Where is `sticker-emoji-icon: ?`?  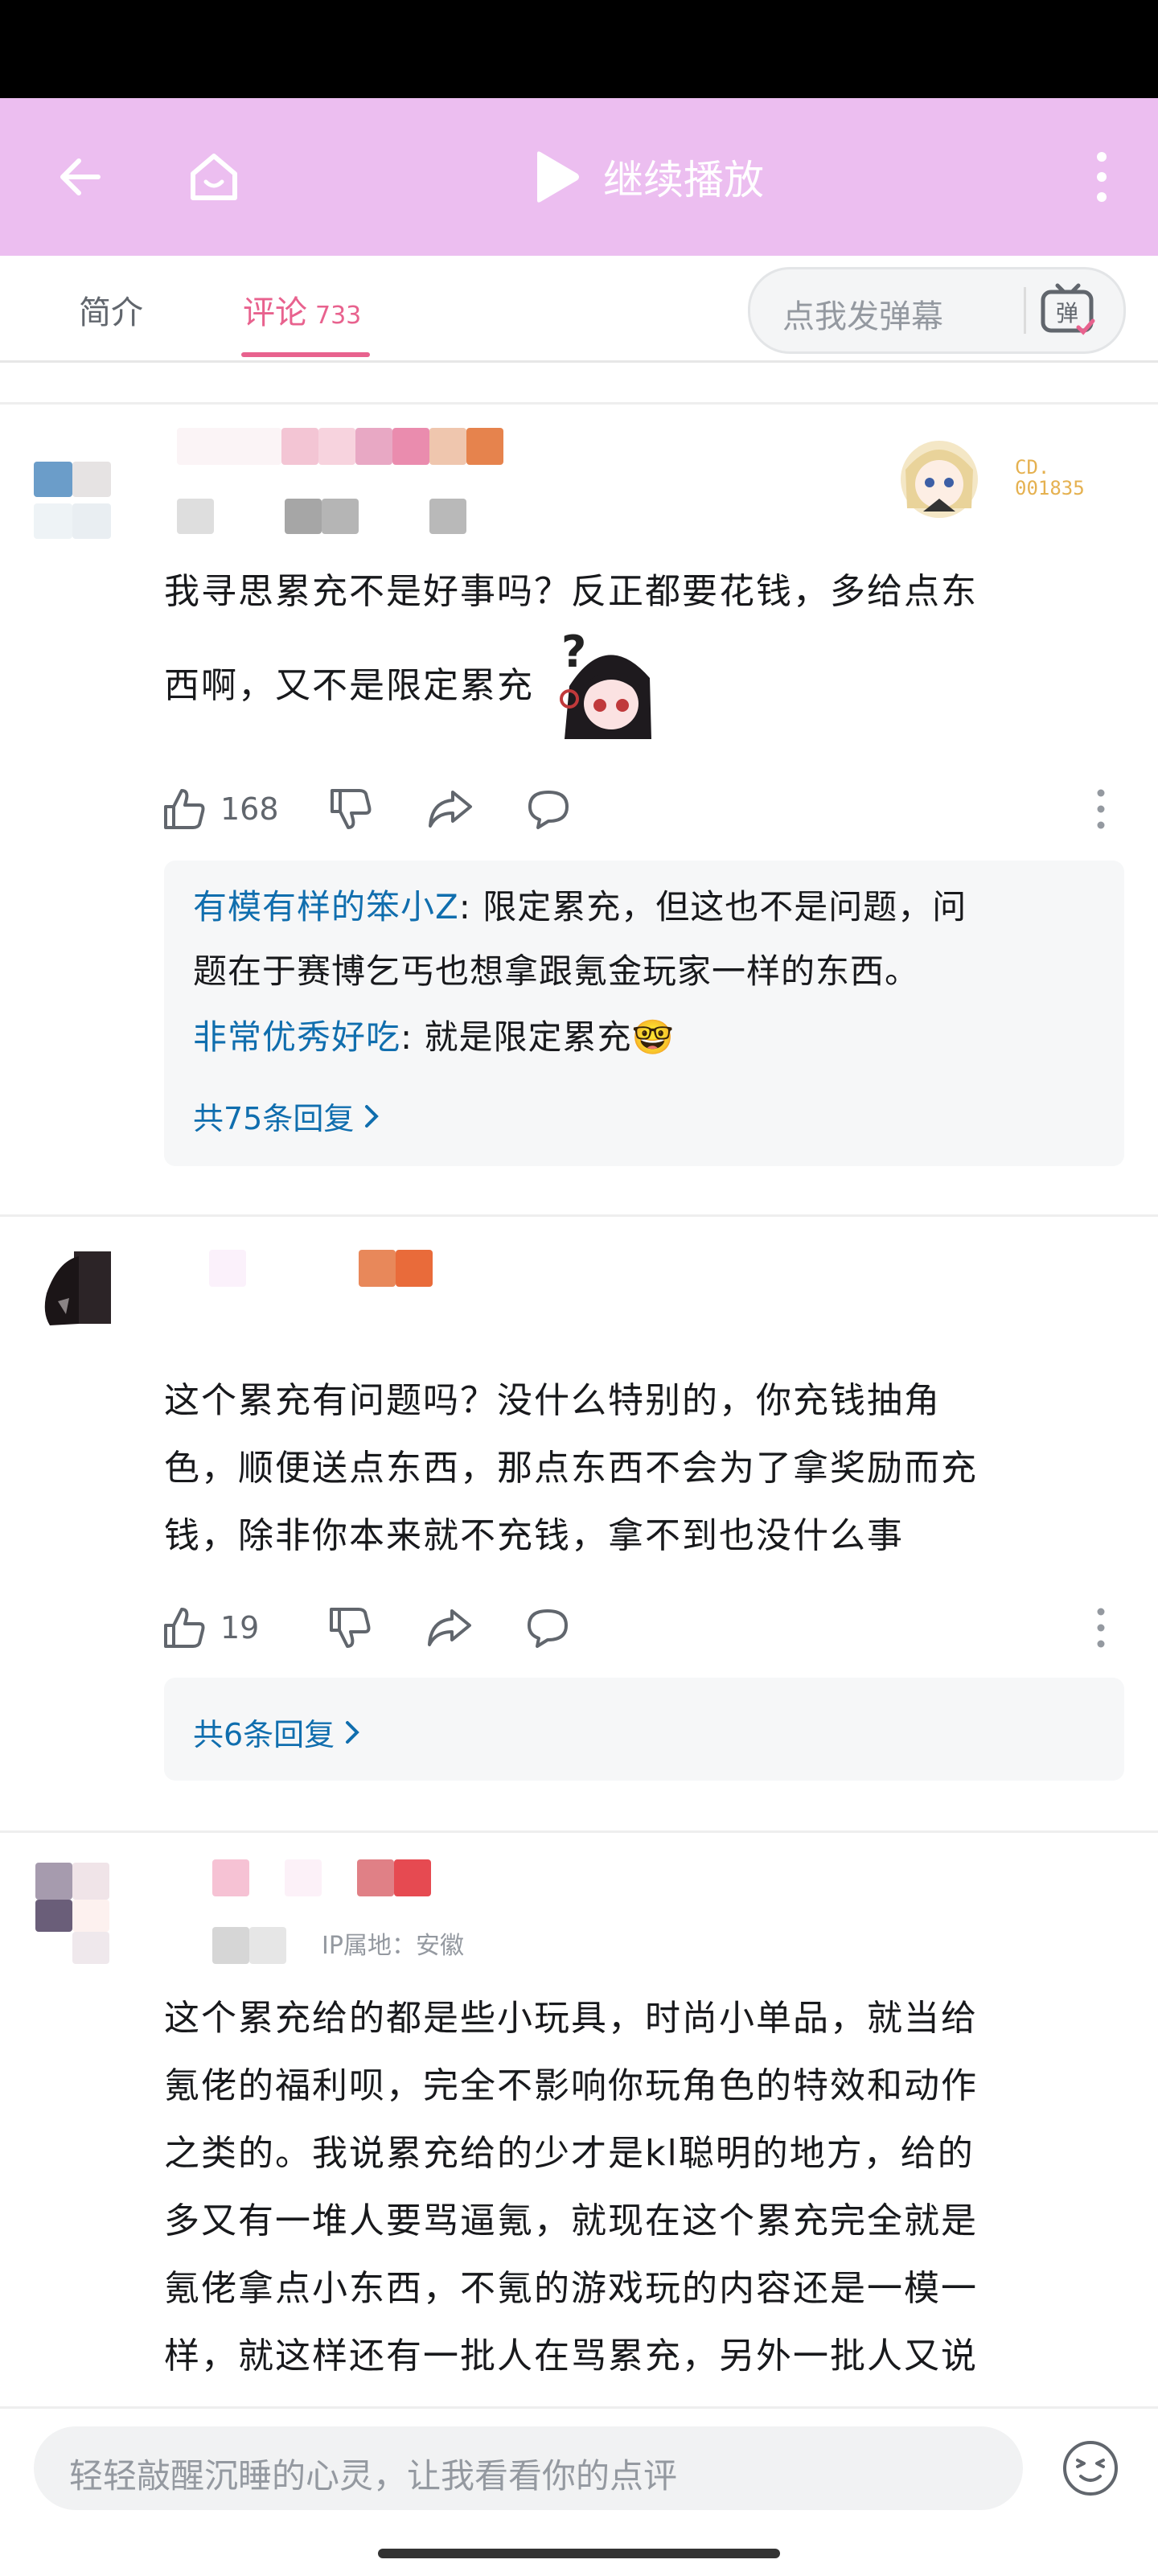
sticker-emoji-icon: ? is located at coordinates (605, 684).